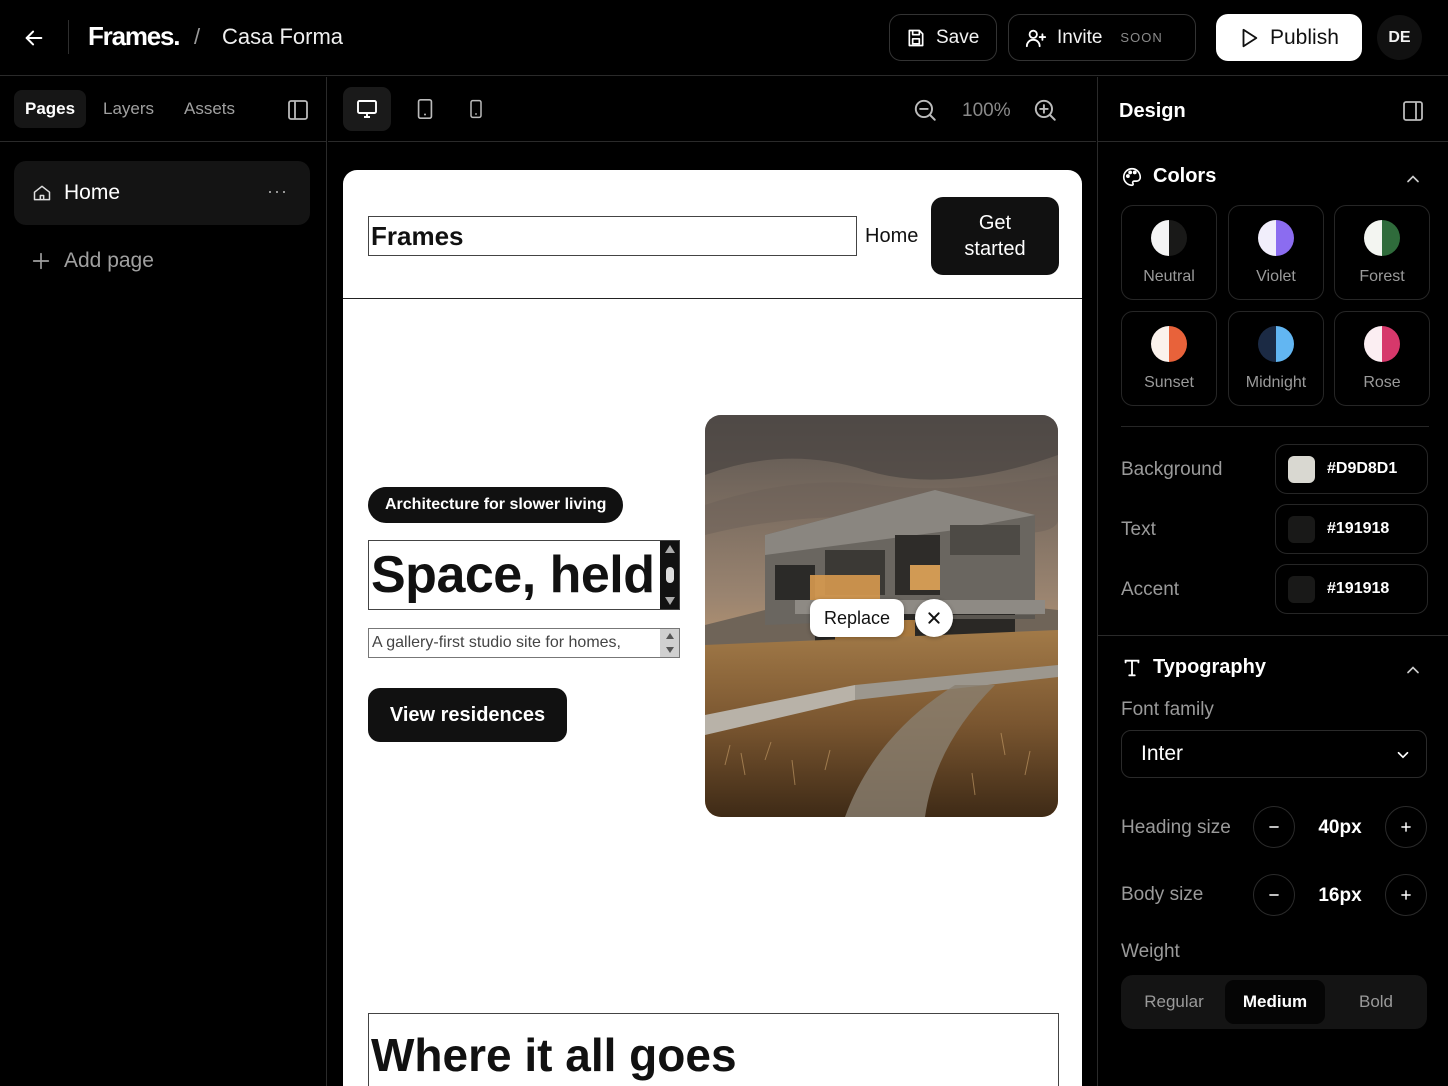  I want to click on palette-icon, so click(1132, 176).